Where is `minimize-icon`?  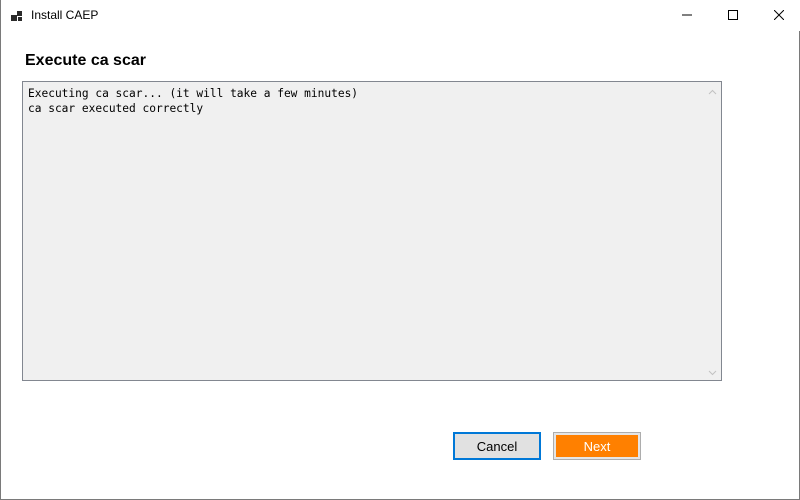
minimize-icon is located at coordinates (687, 16).